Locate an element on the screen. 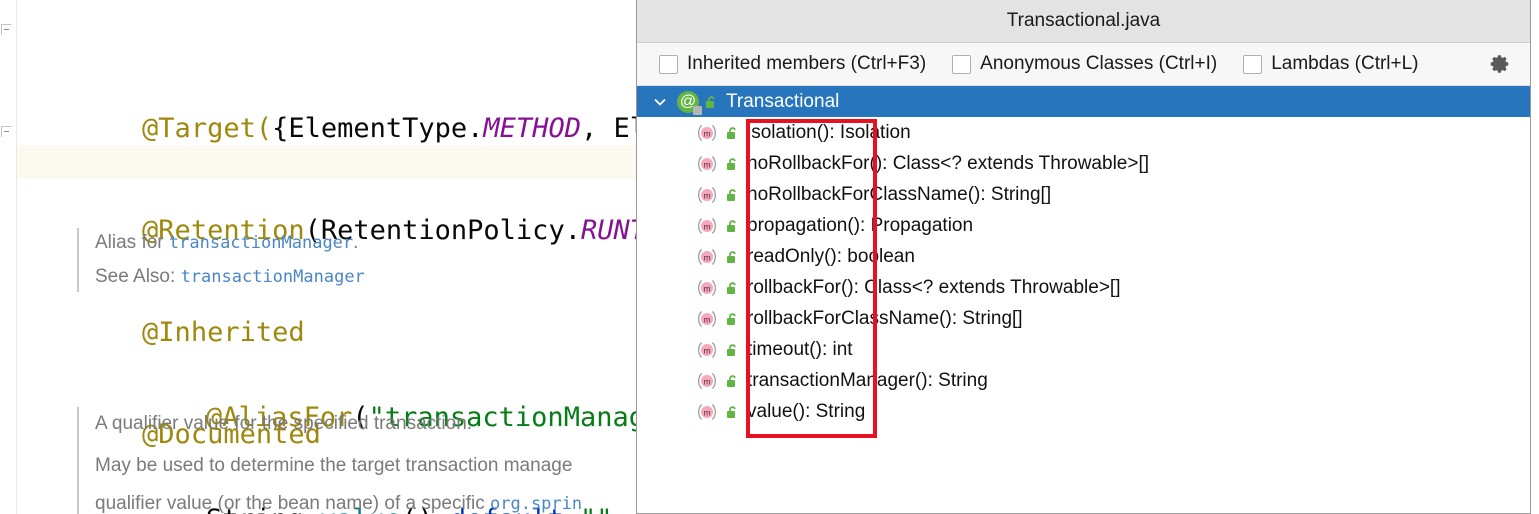 Image resolution: width=1539 pixels, height=514 pixels. gear-icon is located at coordinates (1500, 64).